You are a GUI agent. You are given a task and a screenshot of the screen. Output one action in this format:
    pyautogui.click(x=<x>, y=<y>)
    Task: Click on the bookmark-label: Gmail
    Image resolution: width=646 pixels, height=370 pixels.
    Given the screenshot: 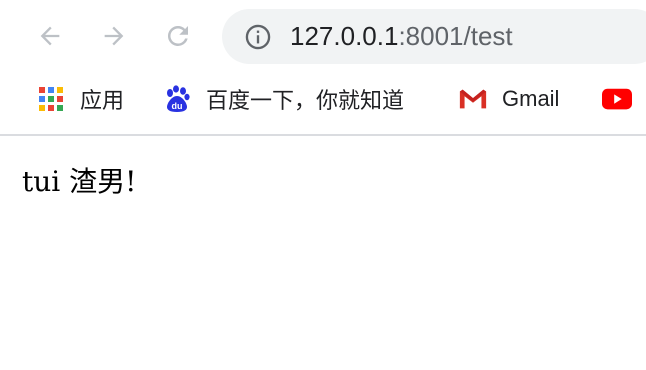 What is the action you would take?
    pyautogui.click(x=531, y=98)
    